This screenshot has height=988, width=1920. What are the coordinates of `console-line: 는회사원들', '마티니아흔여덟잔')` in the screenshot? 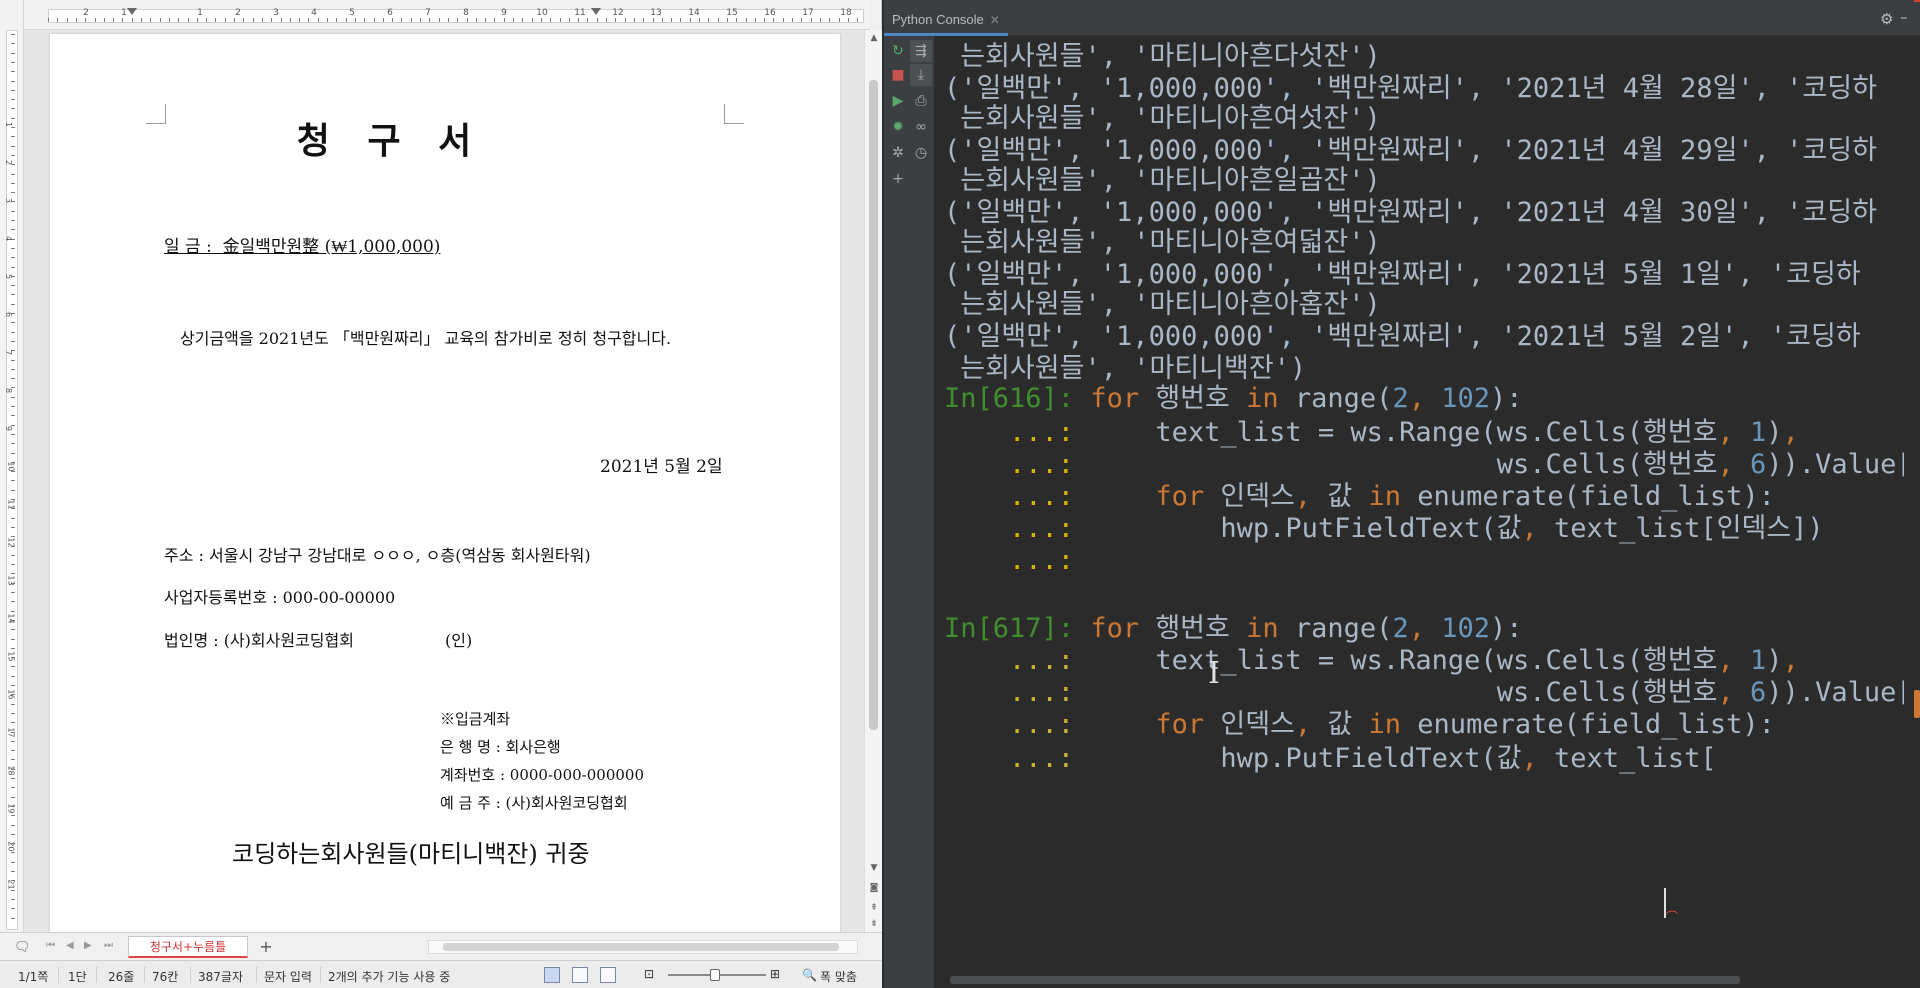 It's located at (1162, 243).